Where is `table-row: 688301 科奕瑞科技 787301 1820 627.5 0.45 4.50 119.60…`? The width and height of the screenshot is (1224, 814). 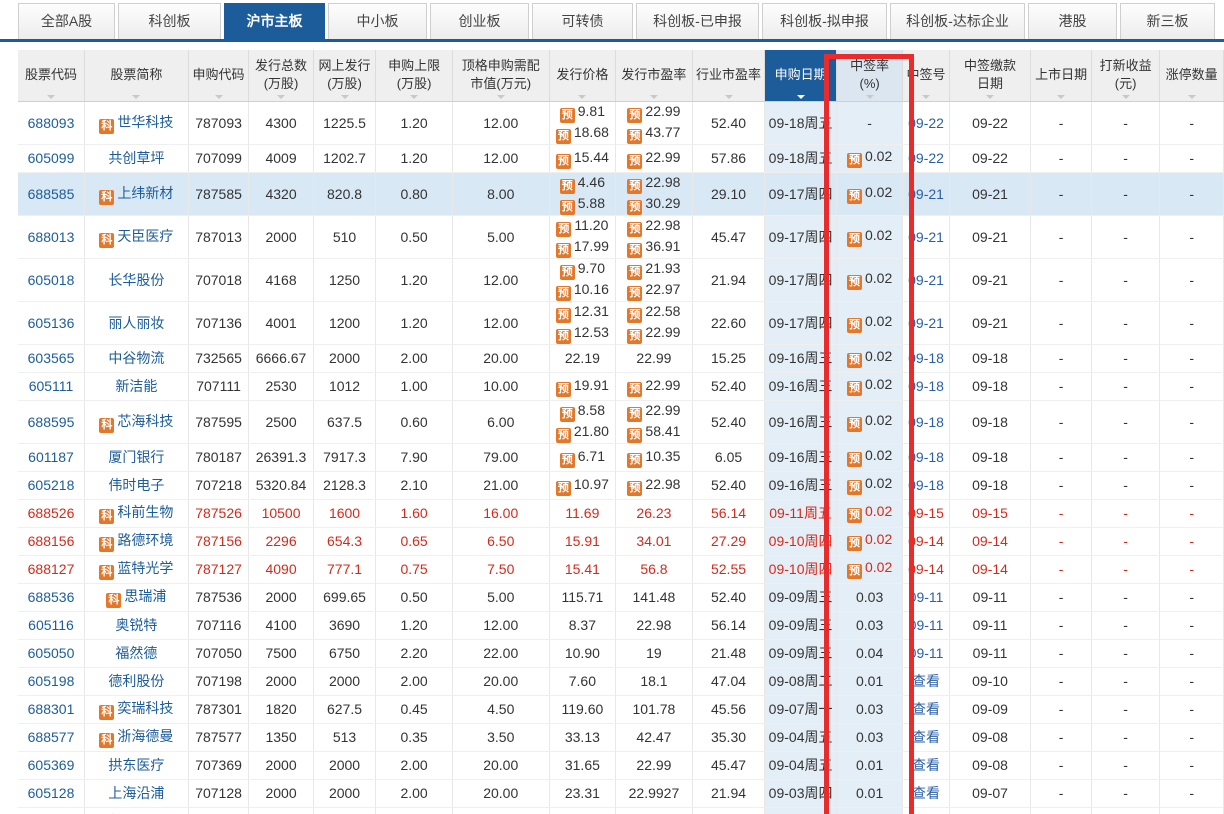 table-row: 688301 科奕瑞科技 787301 1820 627.5 0.45 4.50 119.60… is located at coordinates (621, 709).